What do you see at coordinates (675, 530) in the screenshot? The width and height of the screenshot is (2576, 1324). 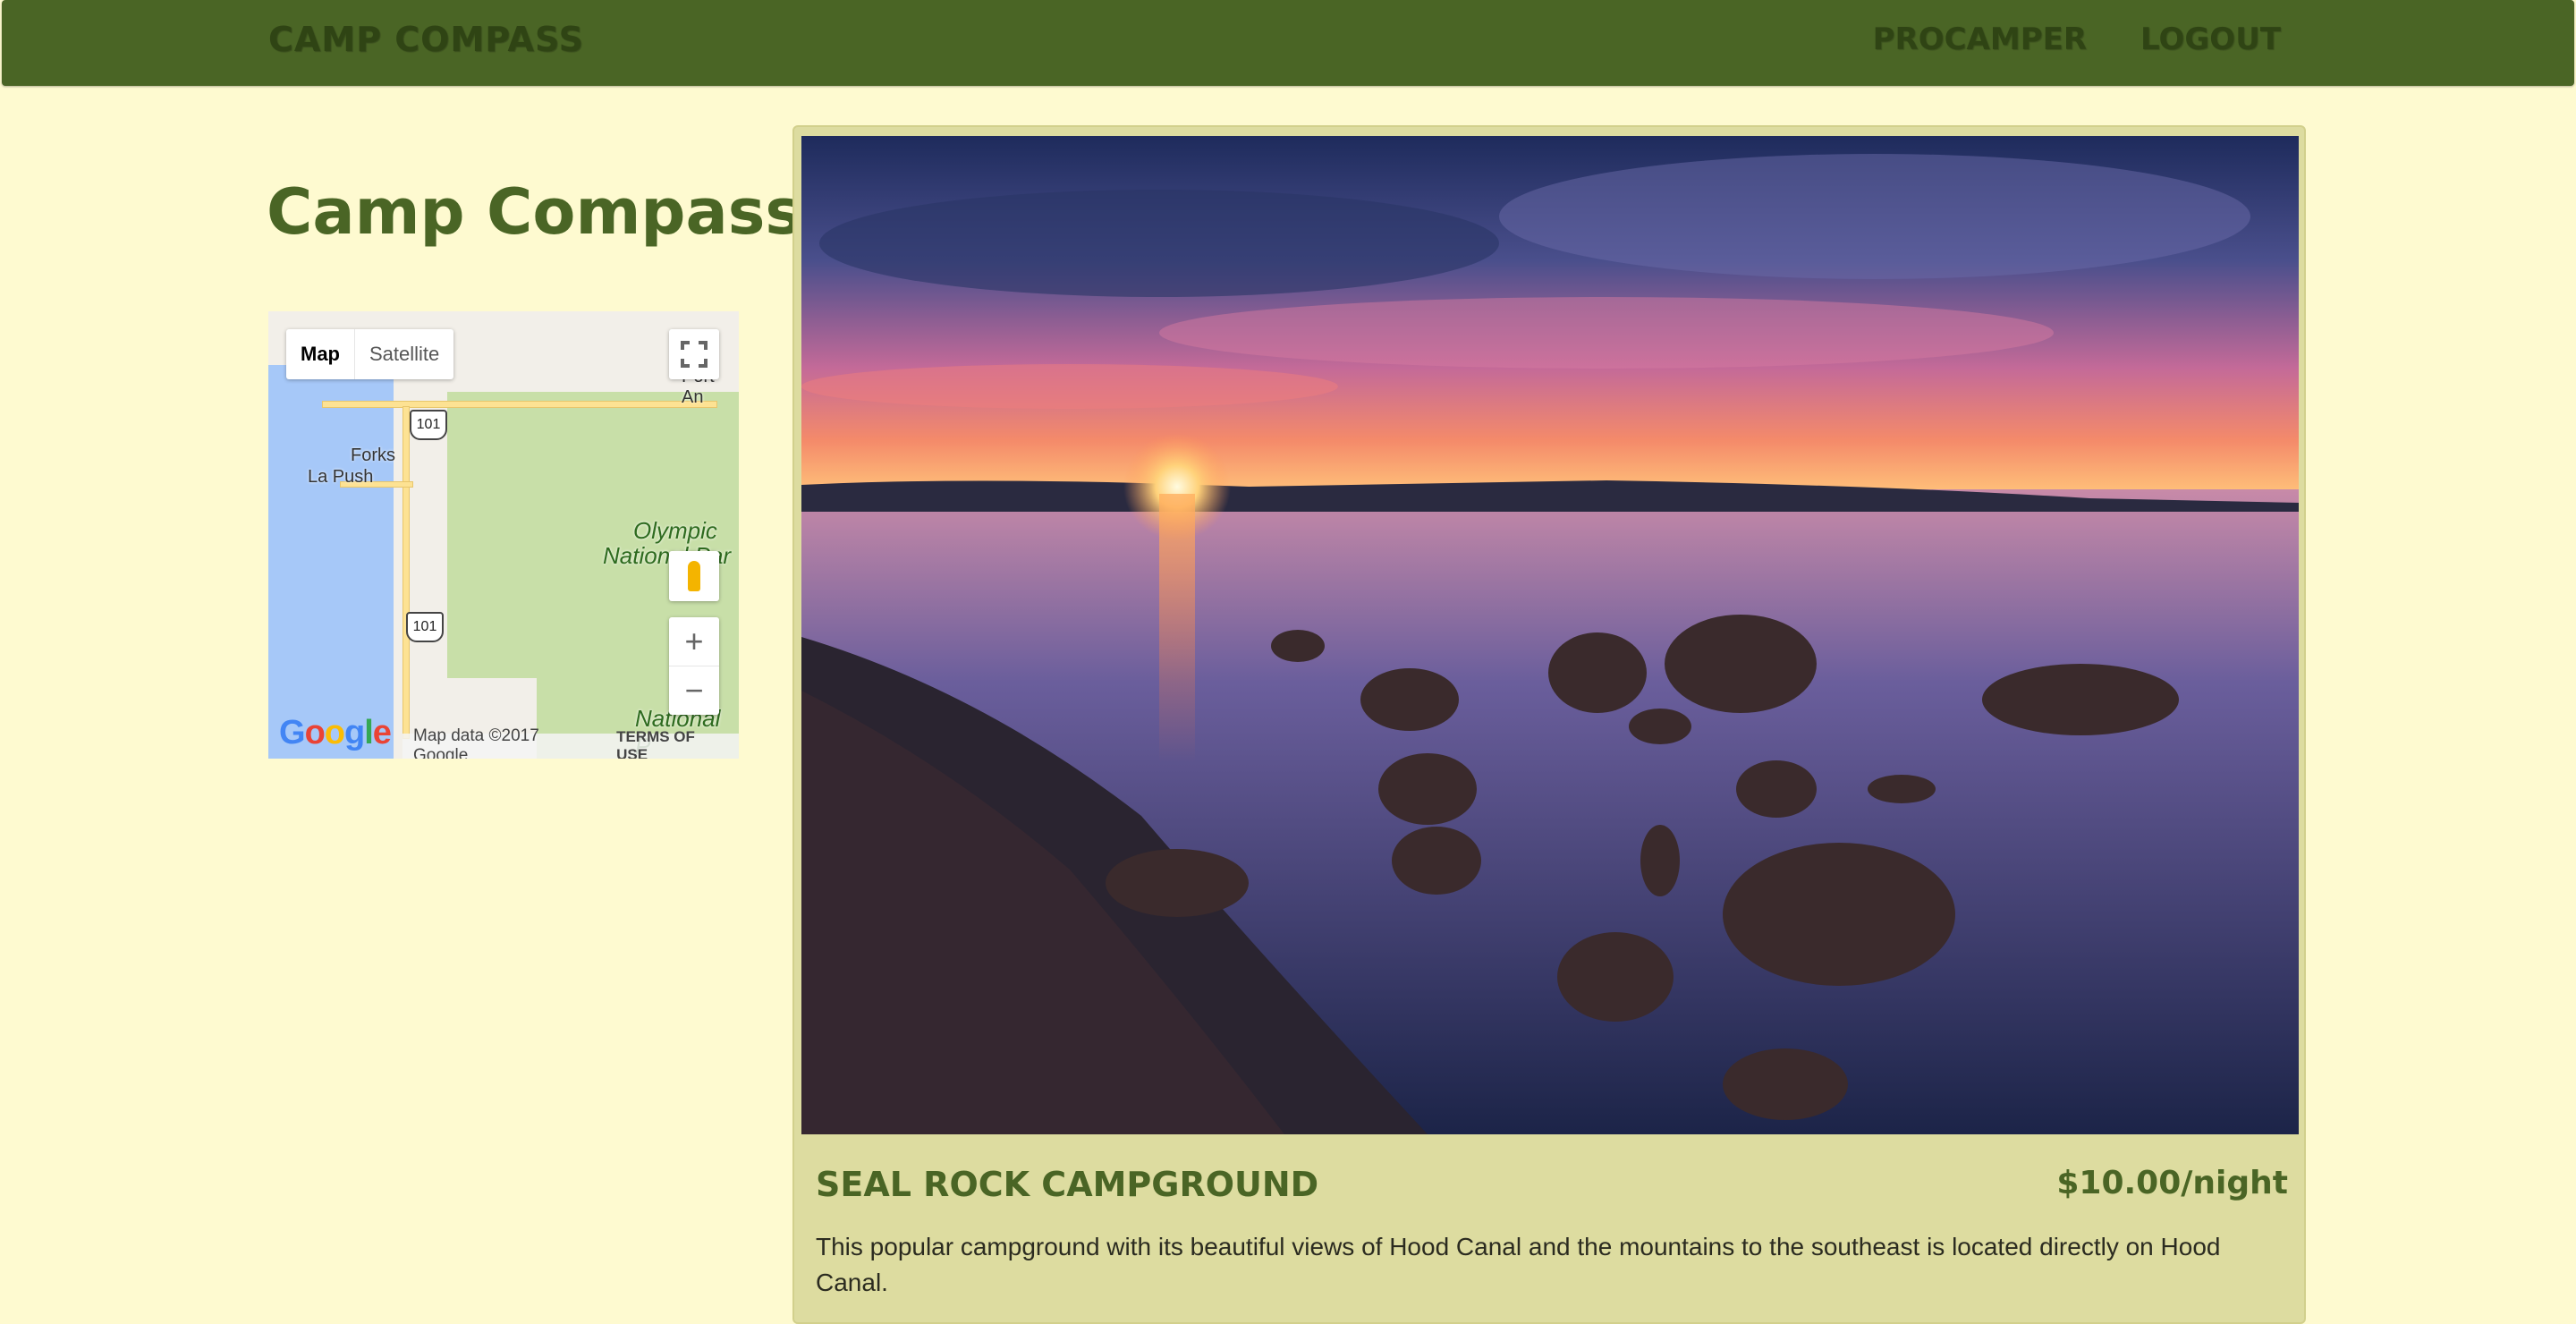 I see `map-label-olympic: Olympic` at bounding box center [675, 530].